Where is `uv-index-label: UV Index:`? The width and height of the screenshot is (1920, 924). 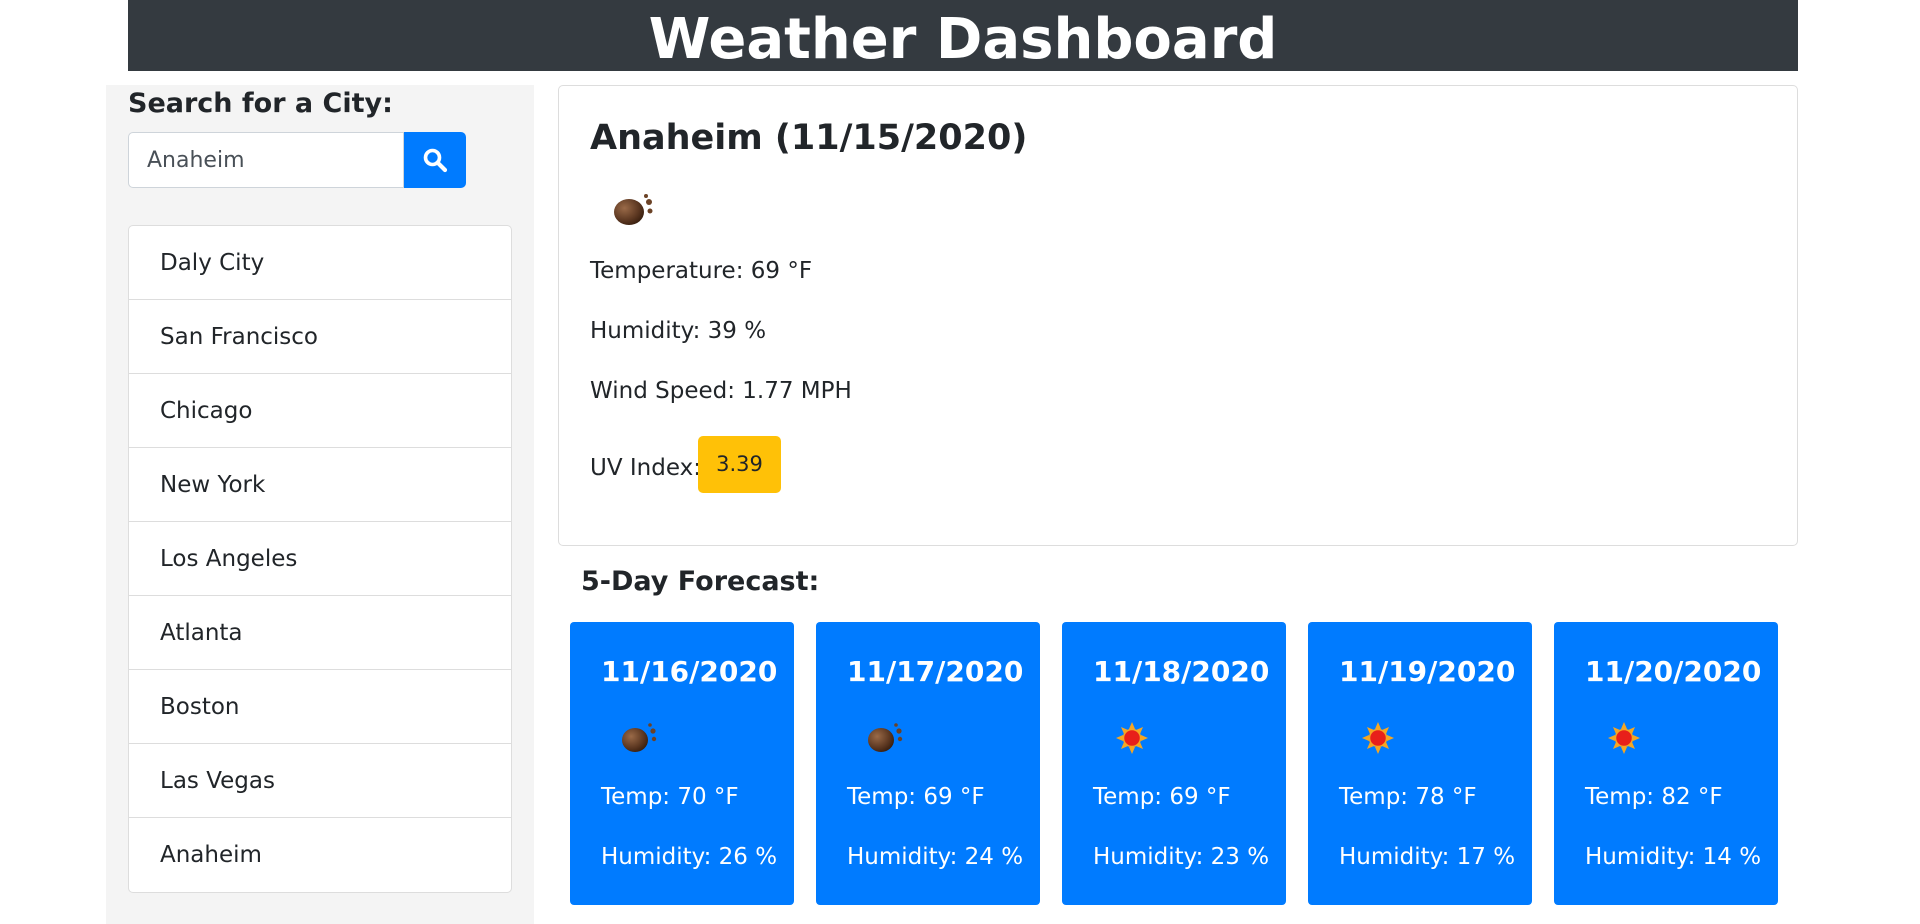
uv-index-label: UV Index: is located at coordinates (645, 468).